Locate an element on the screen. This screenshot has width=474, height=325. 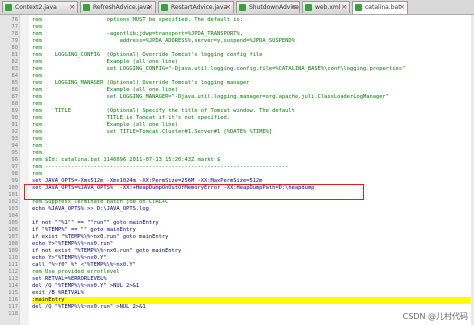
tab-label: catalina.bat is located at coordinates (383, 7).